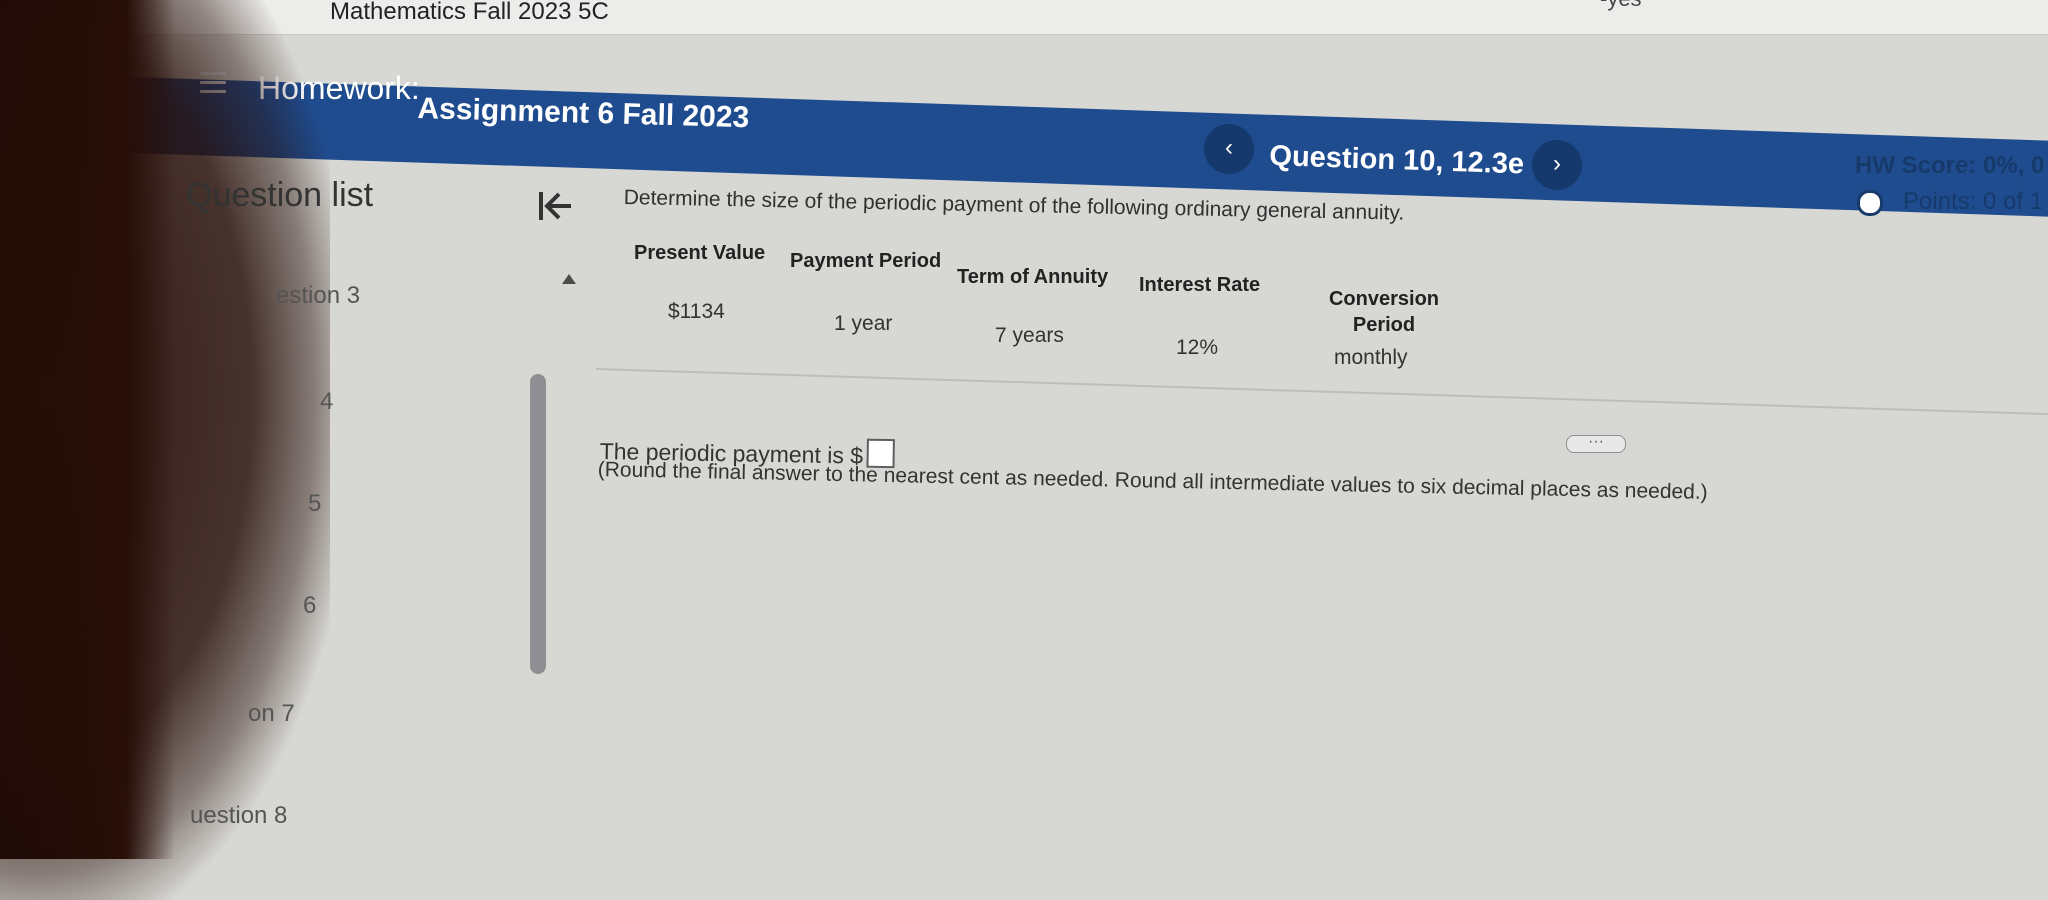 The width and height of the screenshot is (2048, 900). I want to click on points-status-icon, so click(1870, 203).